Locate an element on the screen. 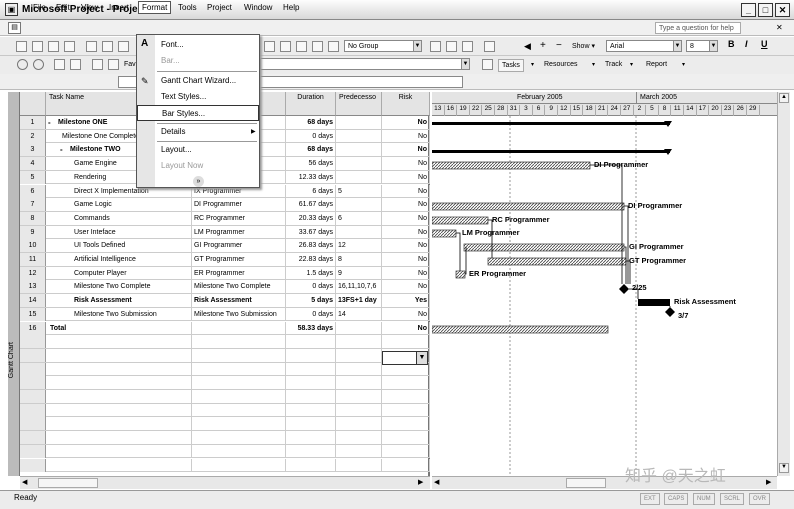 The height and width of the screenshot is (509, 794). task-bar-risk-assessment is located at coordinates (654, 302).